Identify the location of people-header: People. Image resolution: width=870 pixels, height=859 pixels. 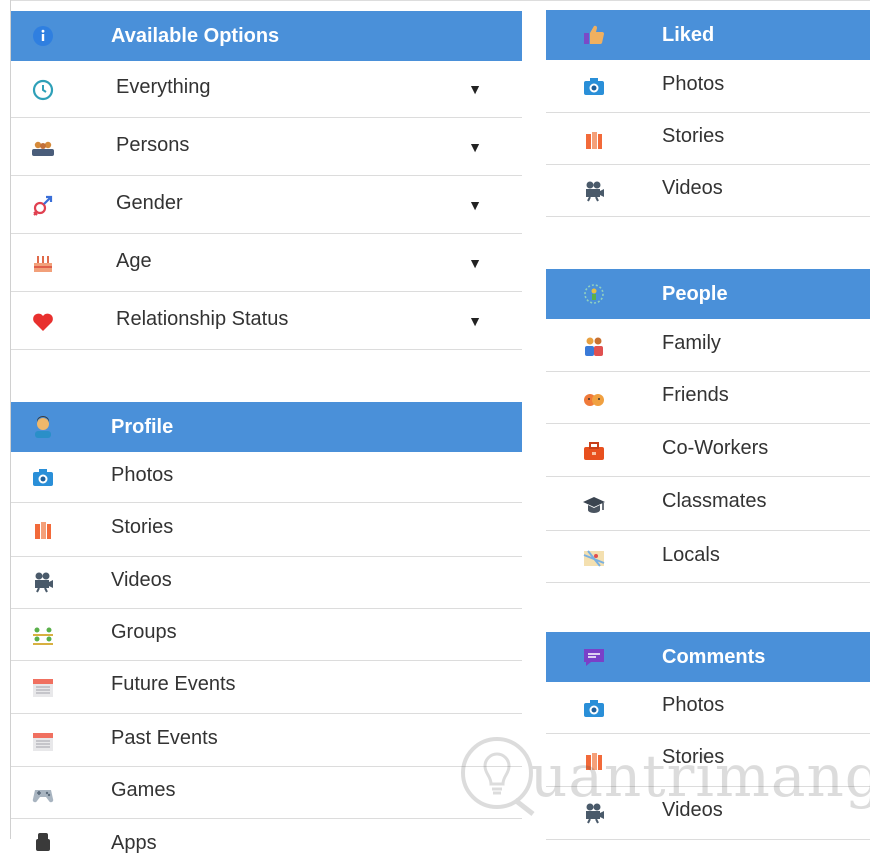
(708, 294).